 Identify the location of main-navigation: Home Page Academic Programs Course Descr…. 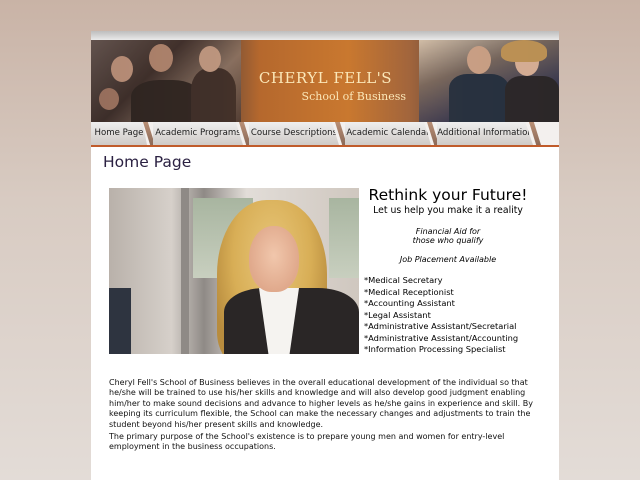
(325, 134).